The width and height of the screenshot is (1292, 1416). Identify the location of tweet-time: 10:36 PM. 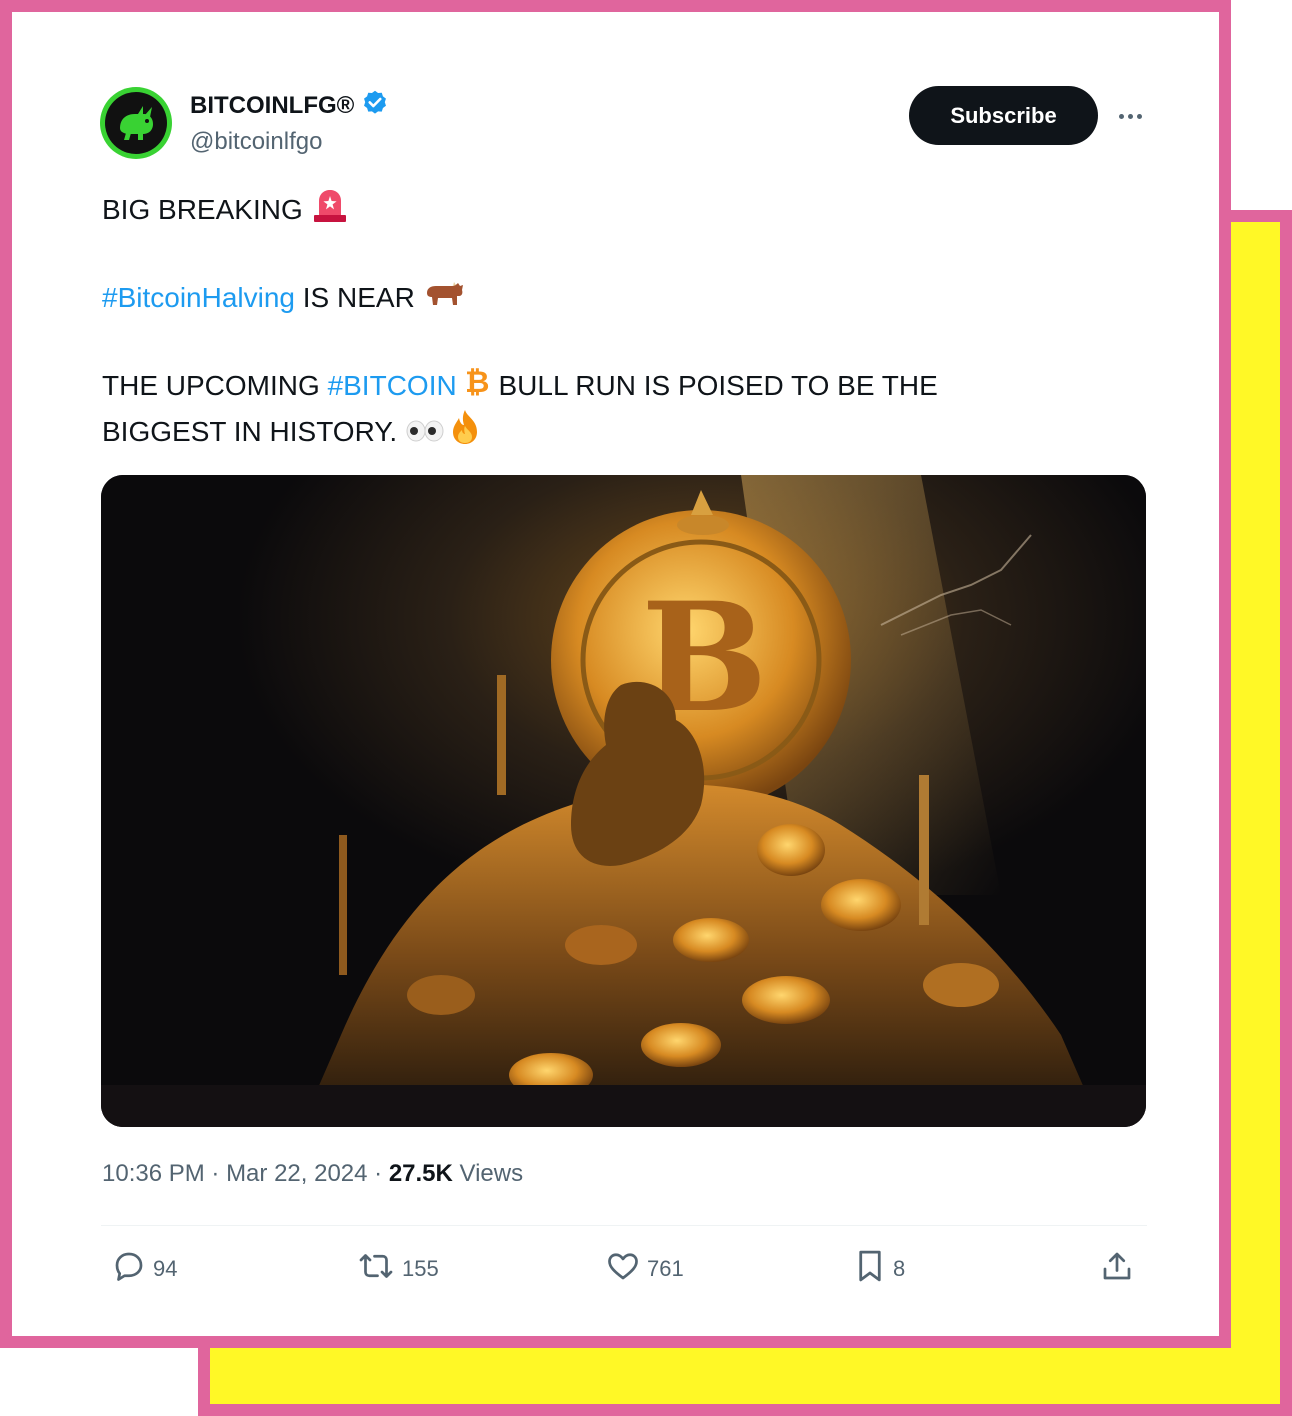
(153, 1173).